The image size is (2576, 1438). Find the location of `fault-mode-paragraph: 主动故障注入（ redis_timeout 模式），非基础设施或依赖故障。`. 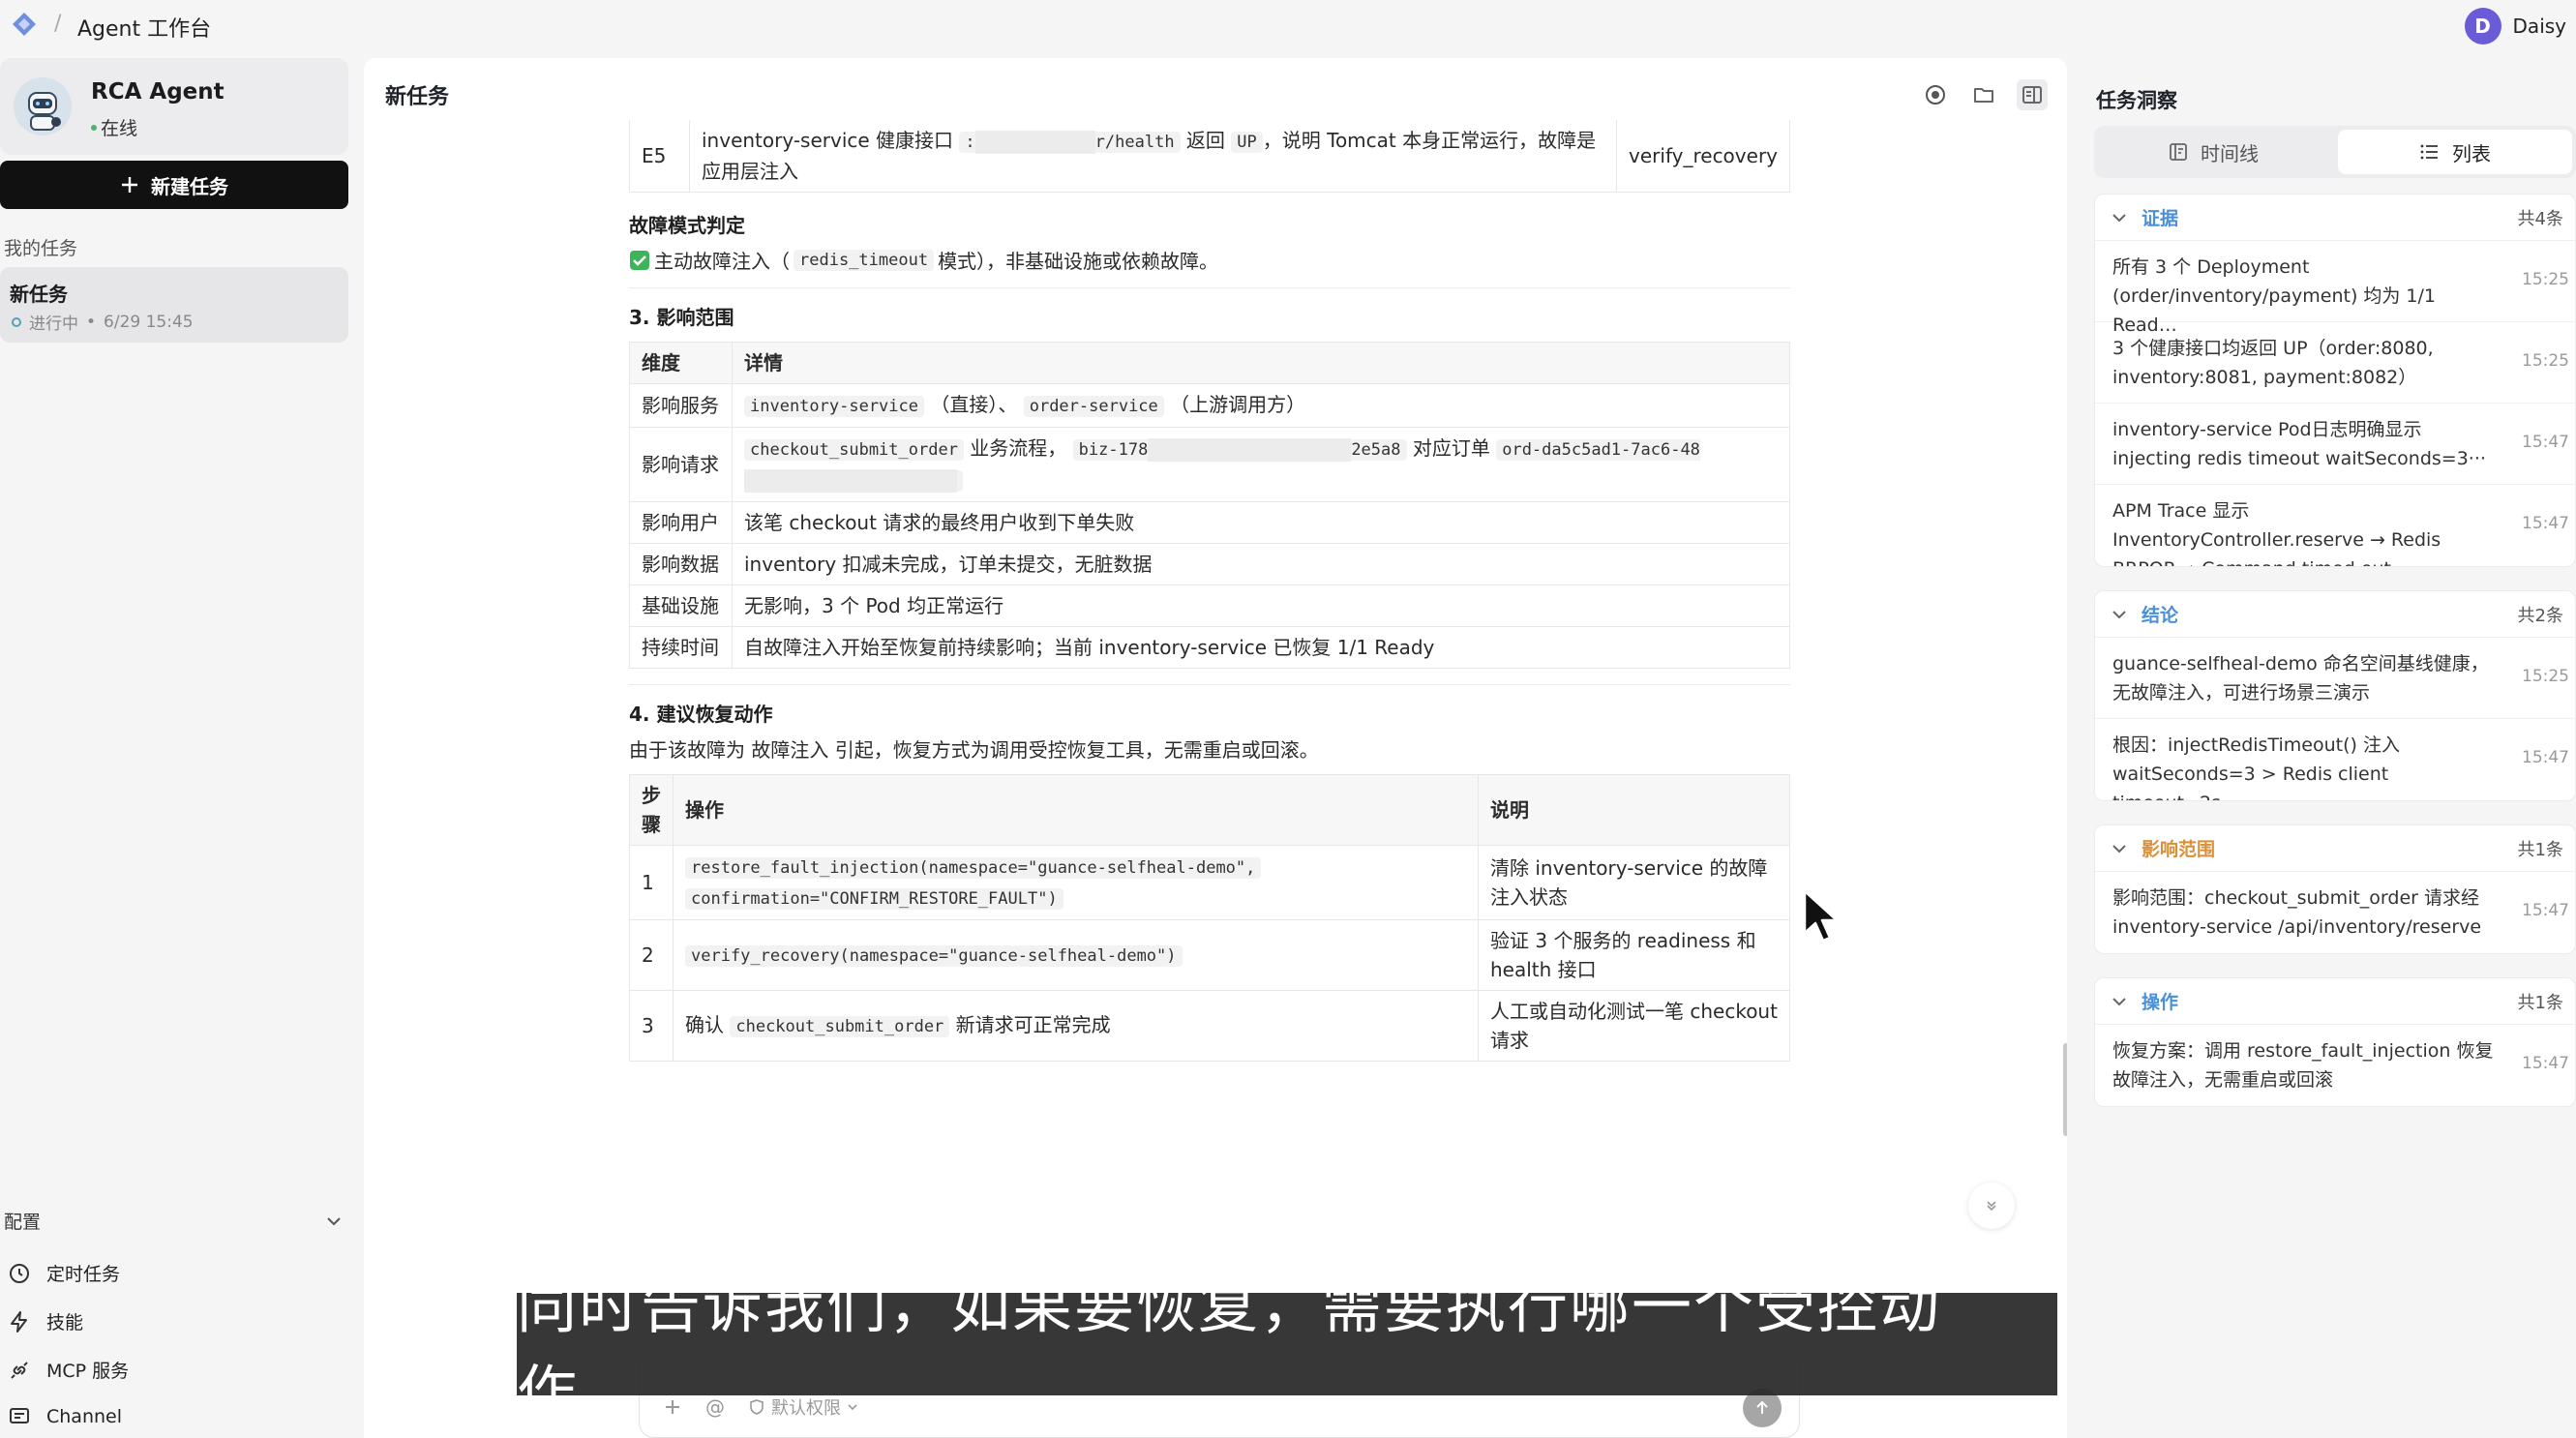

fault-mode-paragraph: 主动故障注入（ redis_timeout 模式），非基础设施或依赖故障。 is located at coordinates (1209, 260).